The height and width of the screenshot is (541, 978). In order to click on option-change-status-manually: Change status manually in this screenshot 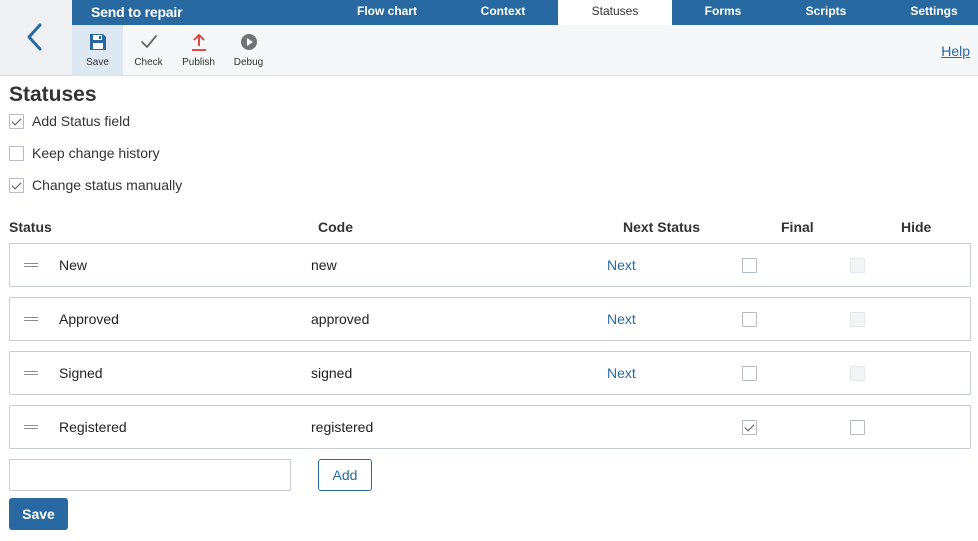, I will do `click(95, 185)`.